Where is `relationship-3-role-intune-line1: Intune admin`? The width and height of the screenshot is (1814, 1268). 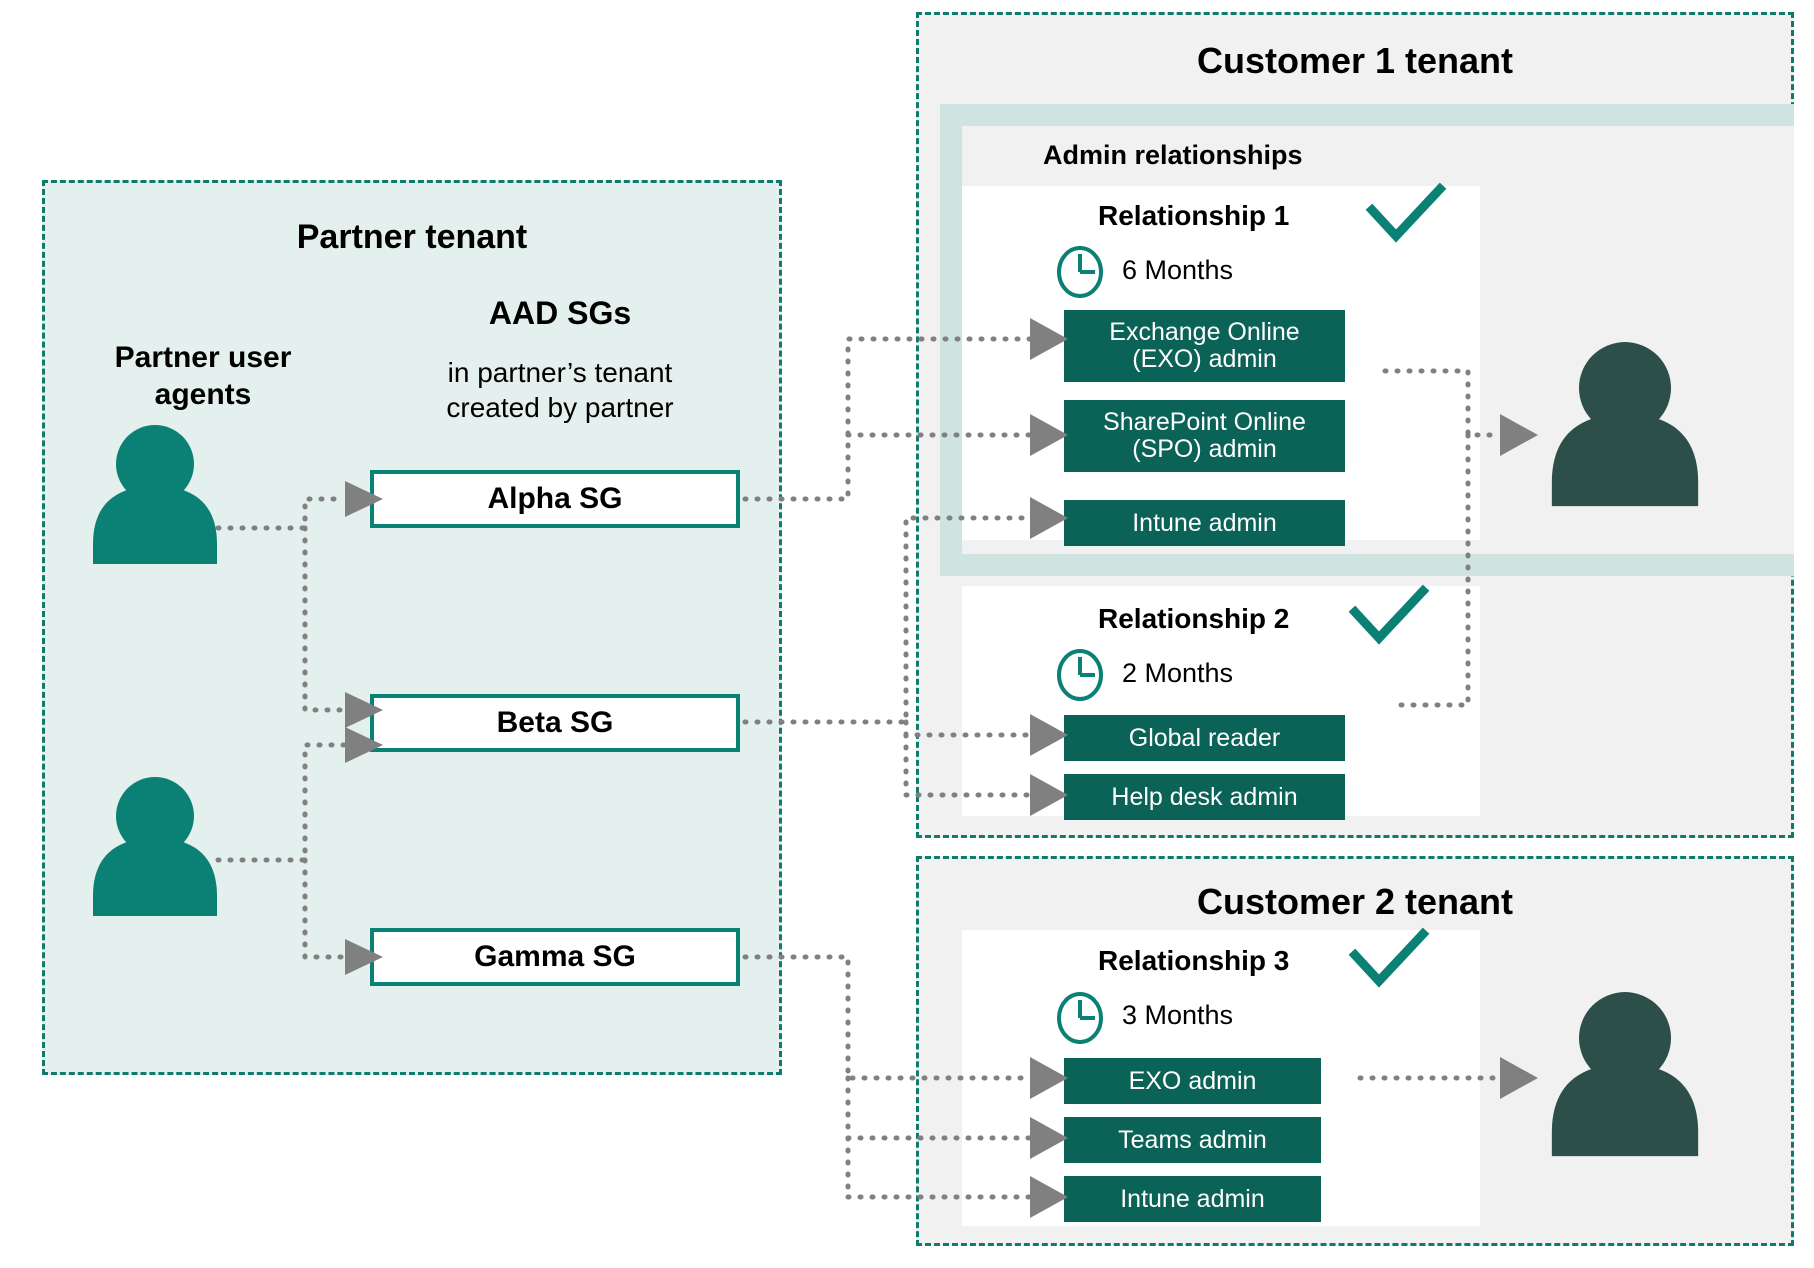
relationship-3-role-intune-line1: Intune admin is located at coordinates (1192, 1198).